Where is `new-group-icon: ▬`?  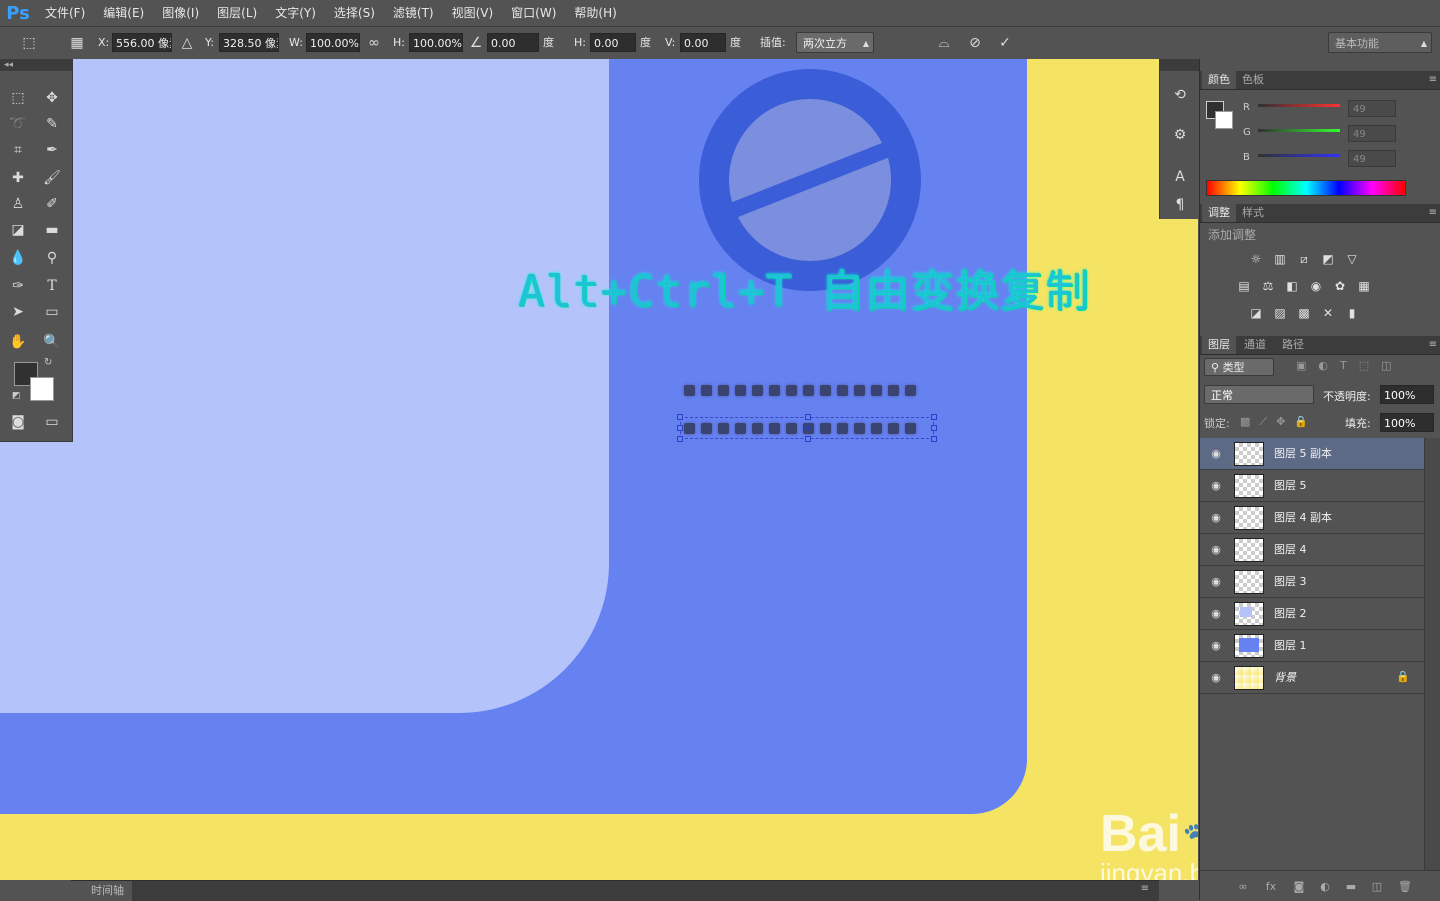
new-group-icon: ▬ is located at coordinates (1351, 886).